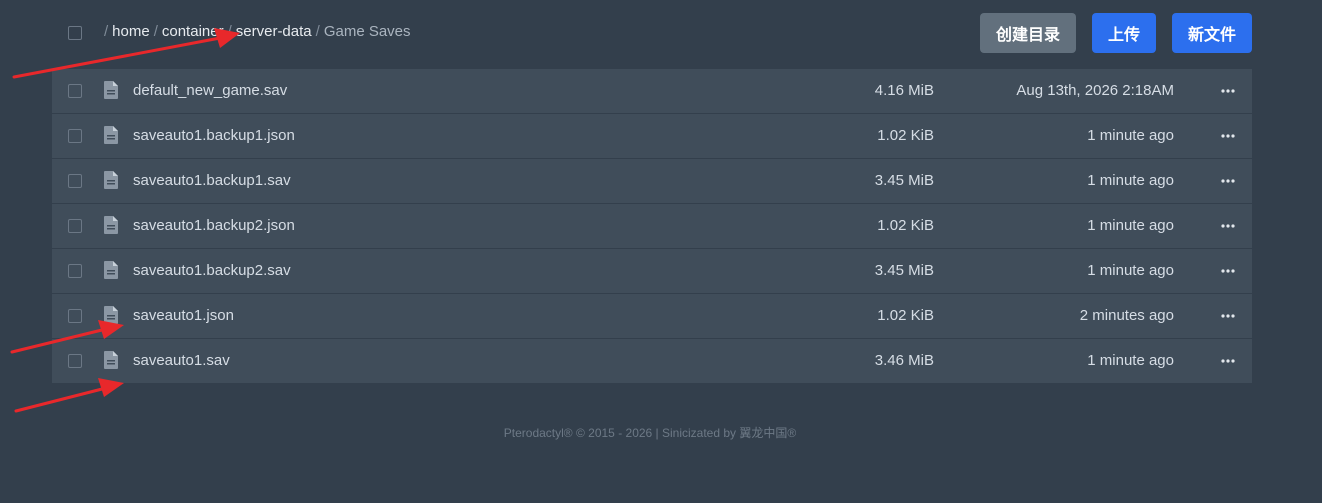  Describe the element at coordinates (904, 90) in the screenshot. I see `file-size: 4.16 MiB` at that location.